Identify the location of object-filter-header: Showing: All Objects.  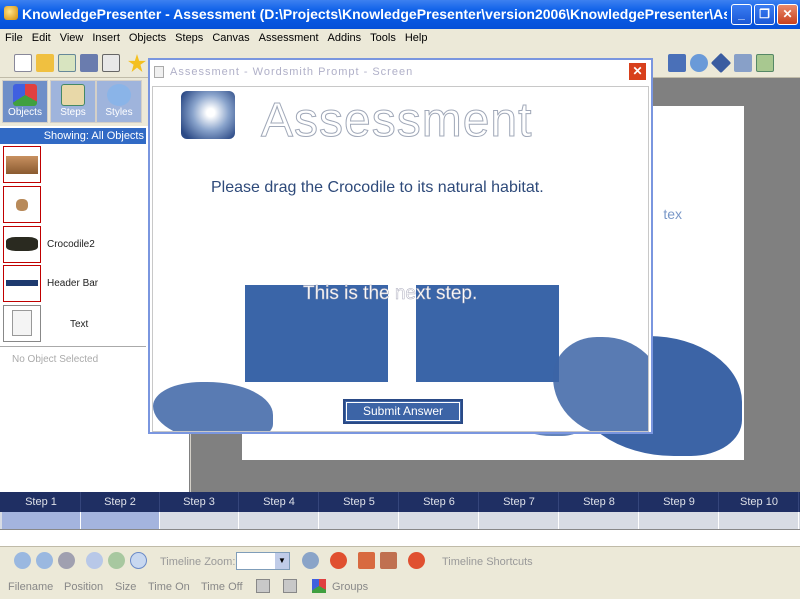
(73, 136).